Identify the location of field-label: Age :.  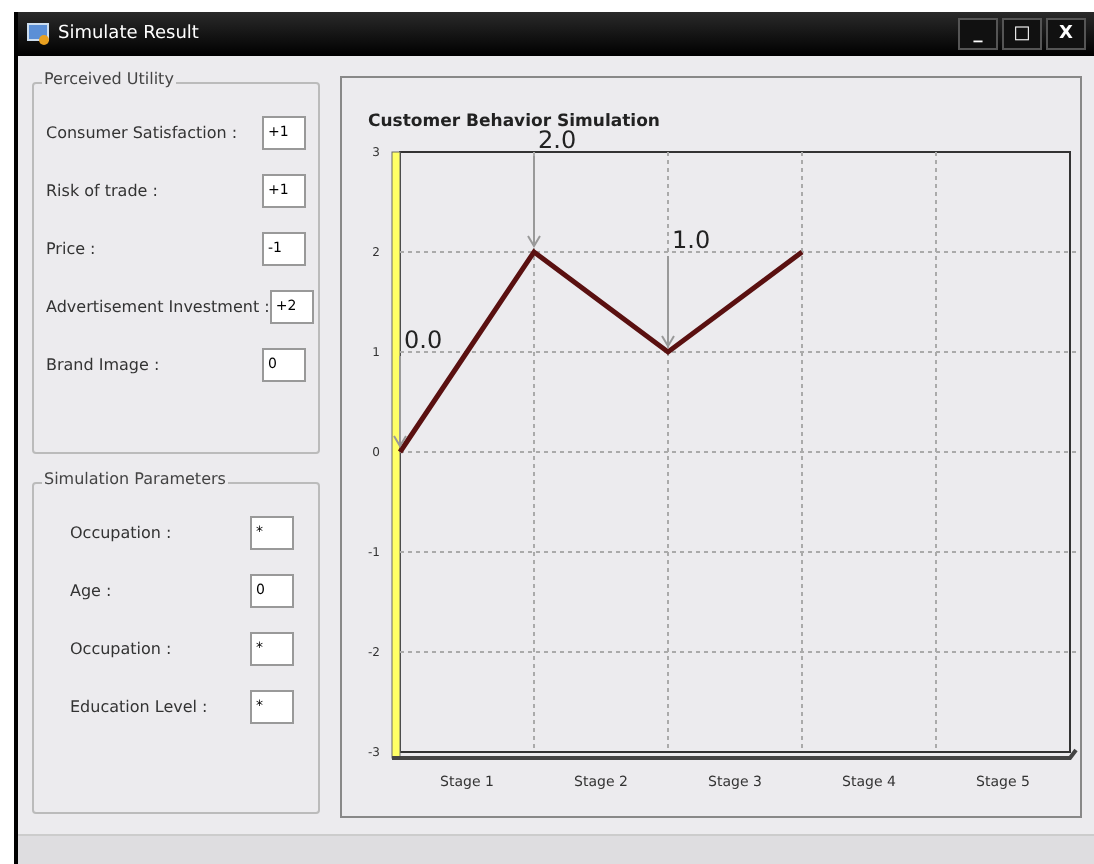
(91, 590).